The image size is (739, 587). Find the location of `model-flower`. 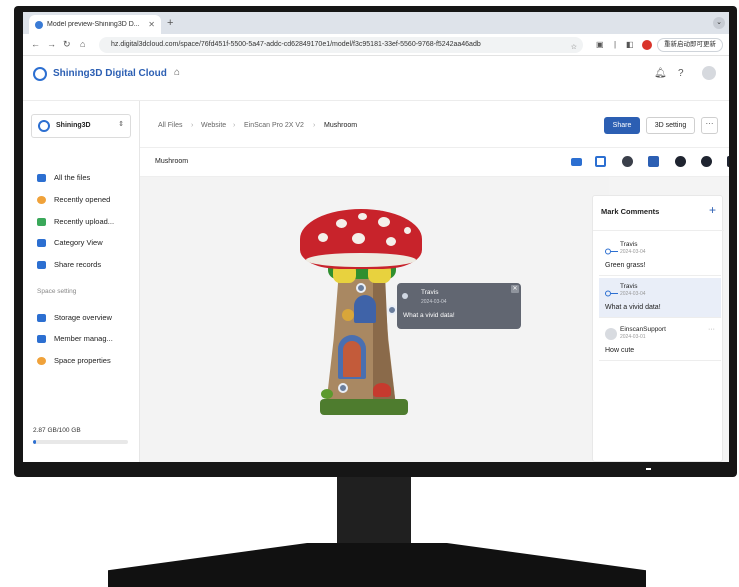

model-flower is located at coordinates (348, 315).